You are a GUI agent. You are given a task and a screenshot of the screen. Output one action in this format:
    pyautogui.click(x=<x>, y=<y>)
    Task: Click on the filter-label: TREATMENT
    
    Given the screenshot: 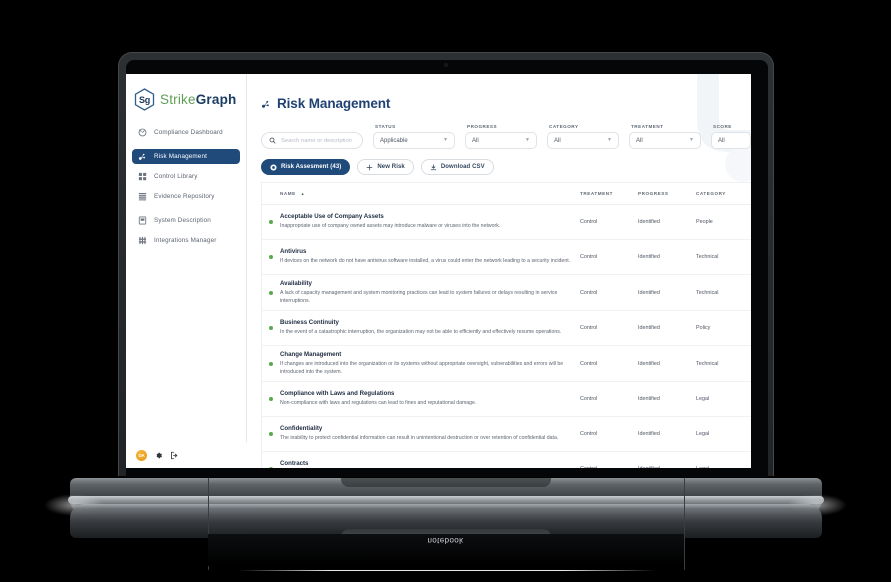 What is the action you would take?
    pyautogui.click(x=647, y=126)
    